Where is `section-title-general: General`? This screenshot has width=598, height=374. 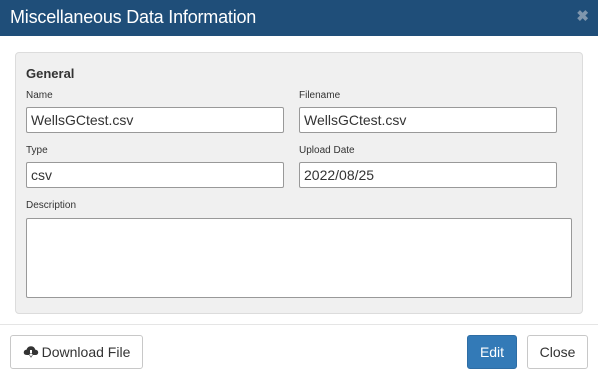 section-title-general: General is located at coordinates (50, 73).